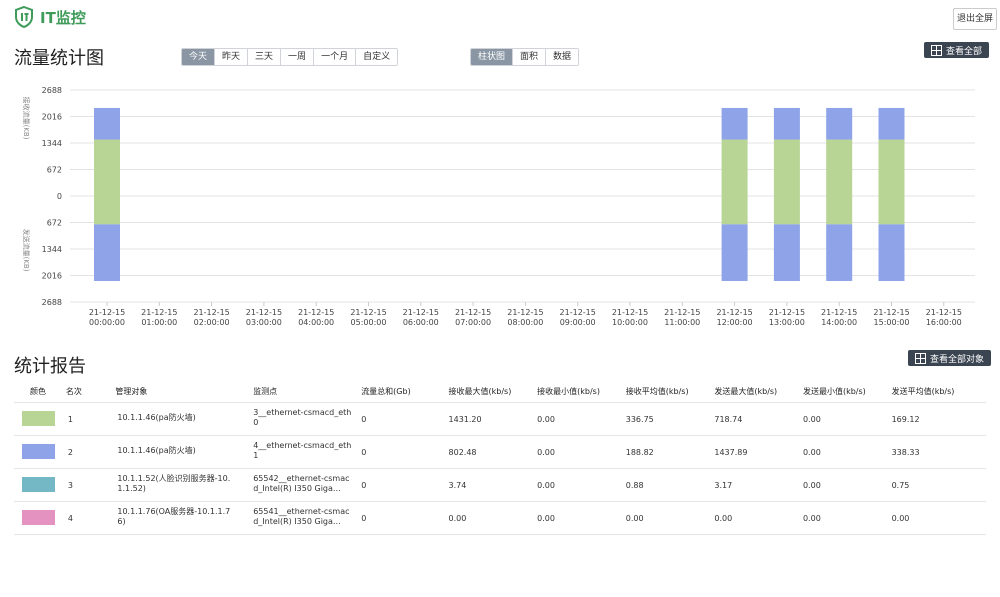 The width and height of the screenshot is (1000, 597). What do you see at coordinates (734, 317) in the screenshot?
I see `x-tick-label: 21-12-15 12:00:00` at bounding box center [734, 317].